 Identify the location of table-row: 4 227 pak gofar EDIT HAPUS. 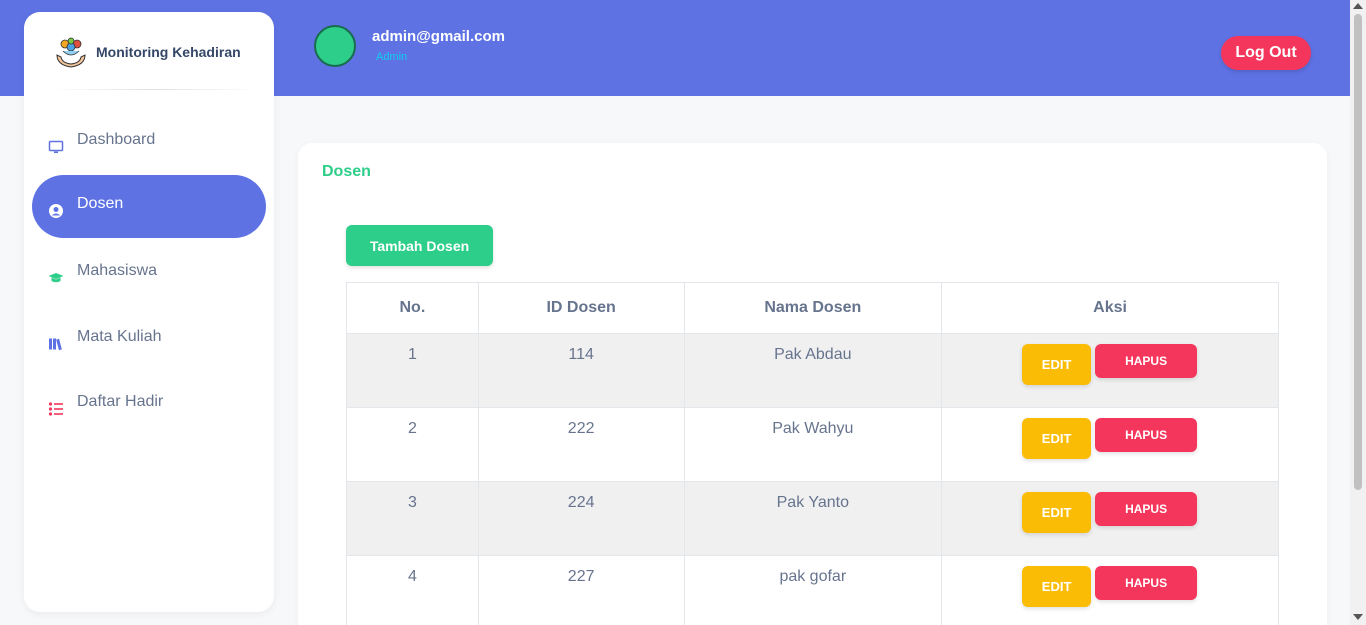
(812, 590).